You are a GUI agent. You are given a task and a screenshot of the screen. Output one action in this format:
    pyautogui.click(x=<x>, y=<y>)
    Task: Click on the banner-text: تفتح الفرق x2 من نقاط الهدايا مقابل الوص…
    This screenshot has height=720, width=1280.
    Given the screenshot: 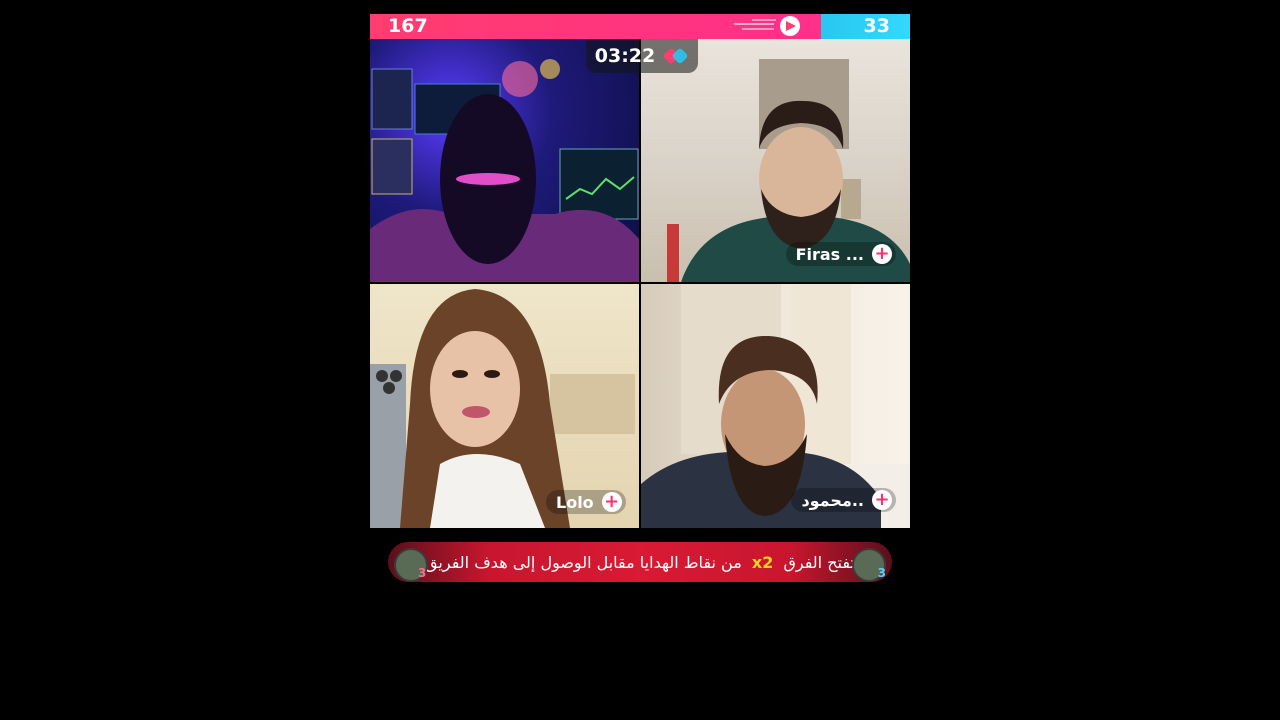 What is the action you would take?
    pyautogui.click(x=640, y=562)
    